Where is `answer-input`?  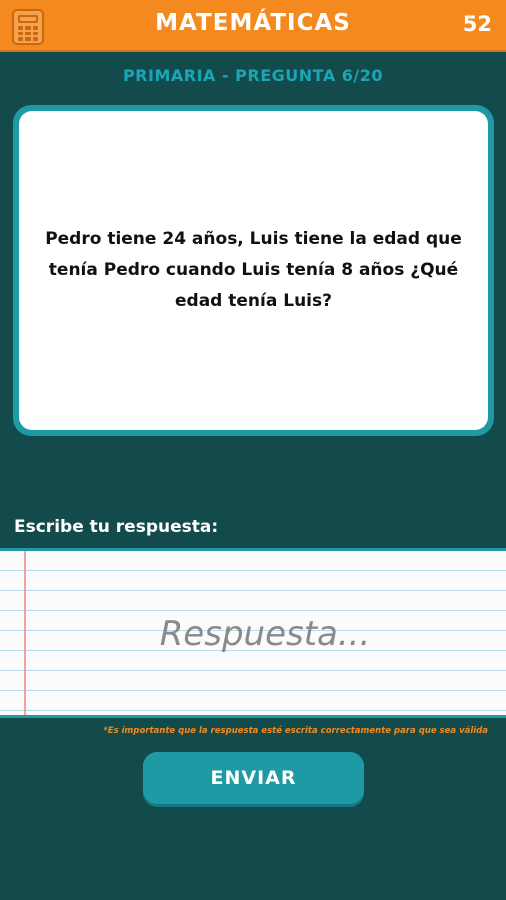
answer-input is located at coordinates (265, 634).